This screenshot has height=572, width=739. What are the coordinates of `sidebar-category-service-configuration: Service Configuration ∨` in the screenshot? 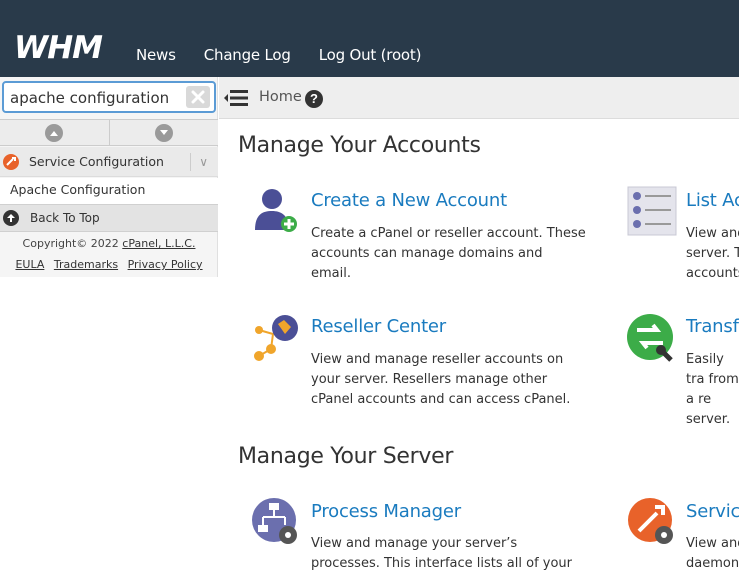 It's located at (109, 162).